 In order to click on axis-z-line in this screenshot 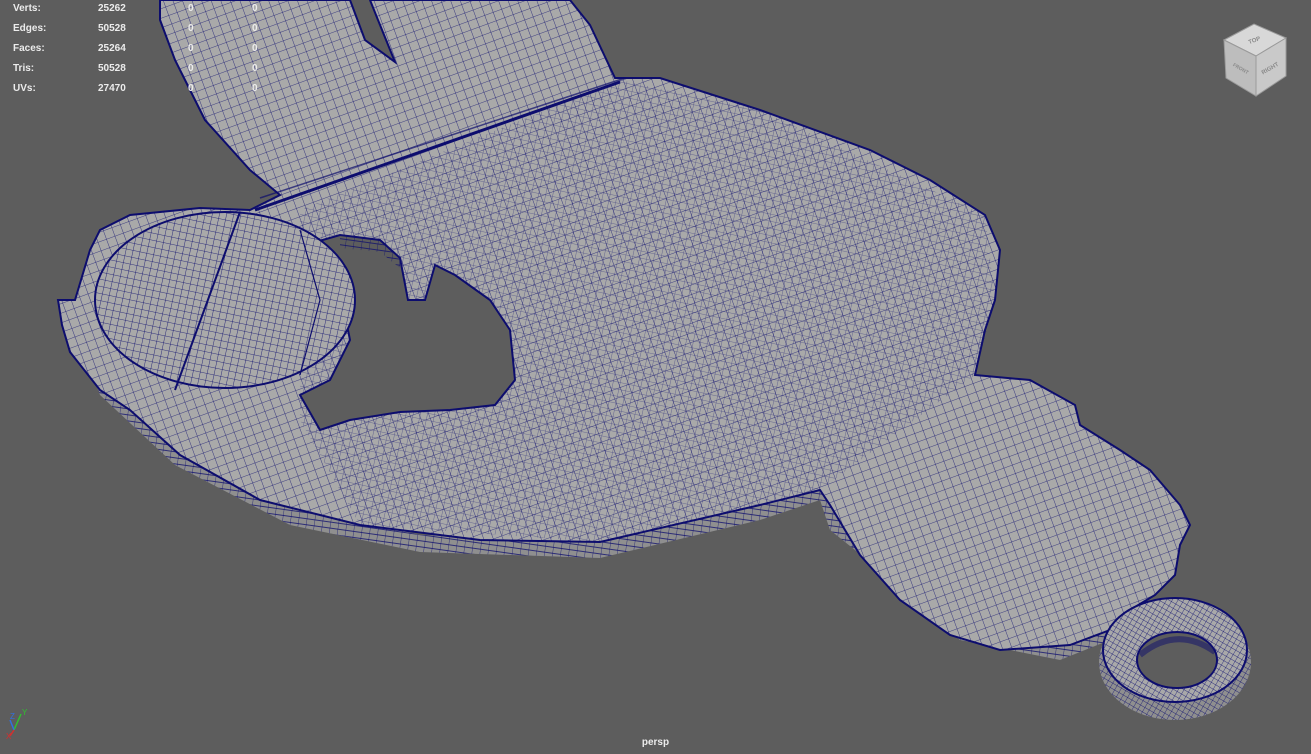, I will do `click(12, 725)`.